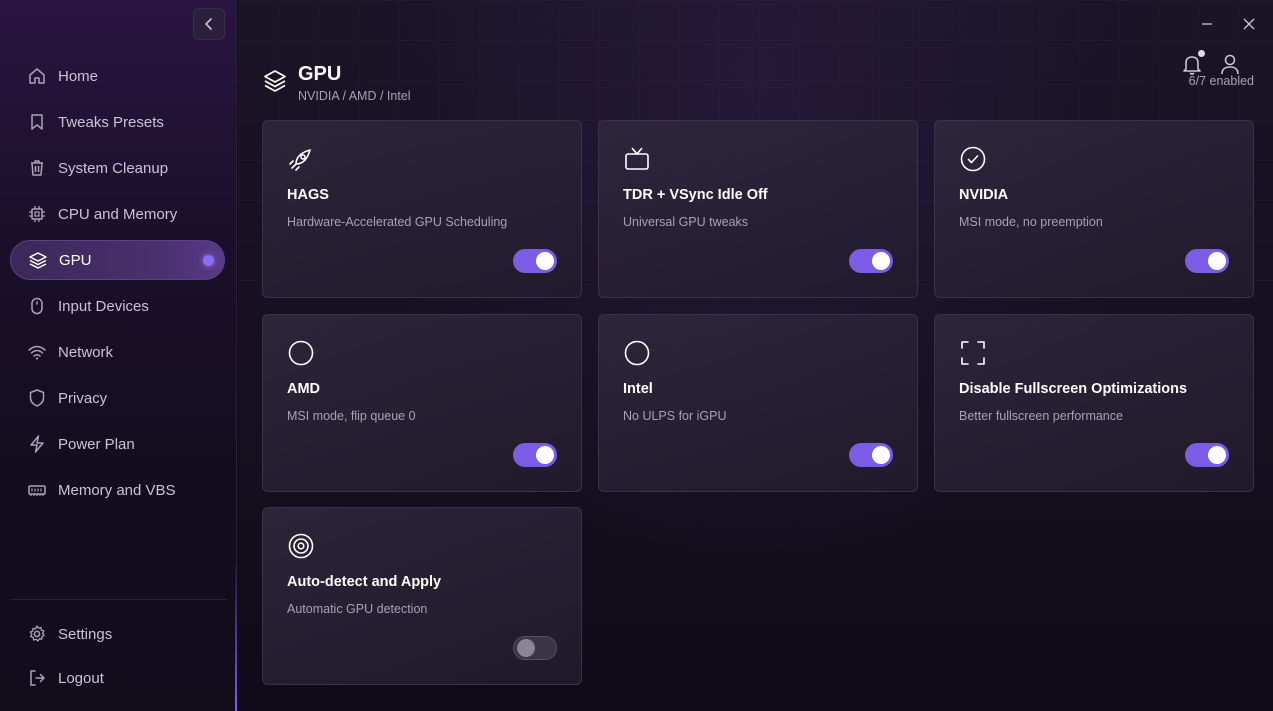 This screenshot has height=711, width=1273. I want to click on bolt-icon, so click(37, 444).